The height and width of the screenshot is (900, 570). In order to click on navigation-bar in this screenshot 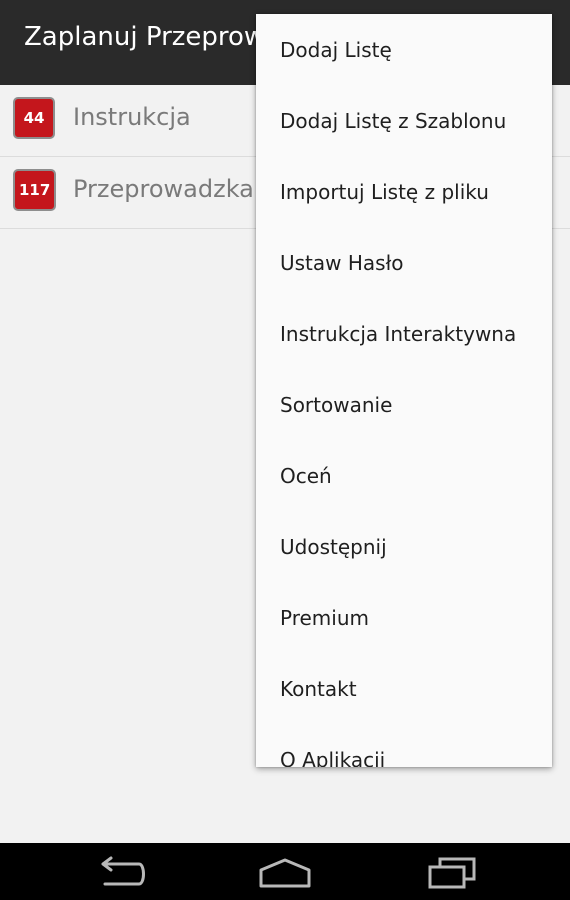, I will do `click(285, 871)`.